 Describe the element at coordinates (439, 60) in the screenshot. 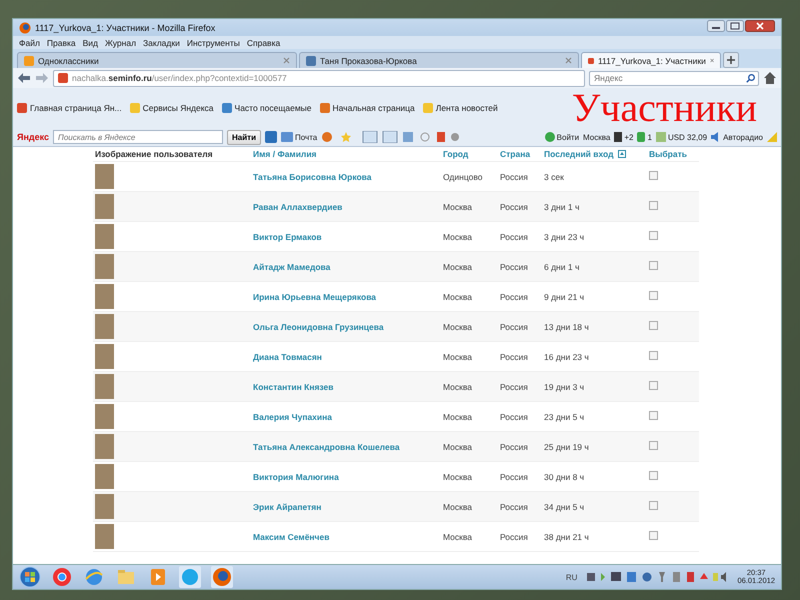

I see `browser-tab: Таня Проказова-Юркова` at that location.